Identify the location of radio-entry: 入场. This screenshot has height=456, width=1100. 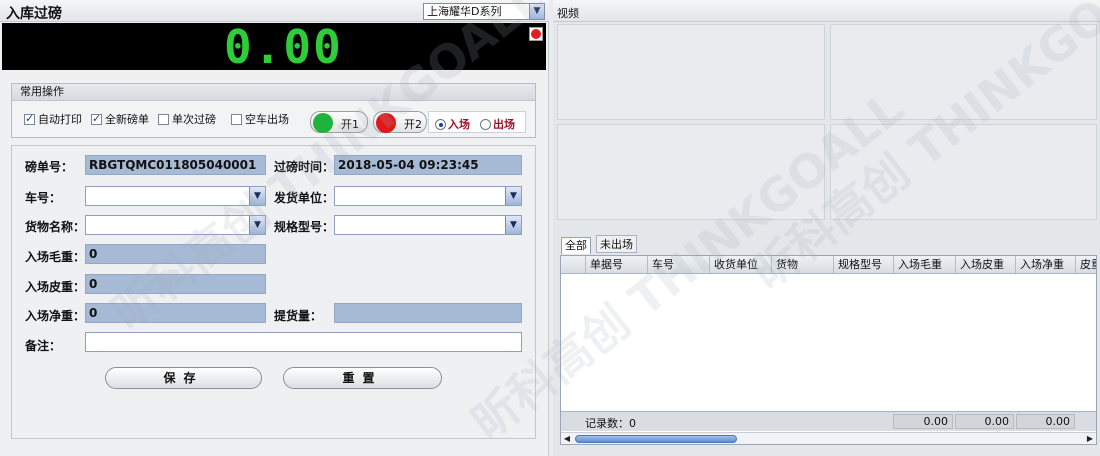
(452, 124).